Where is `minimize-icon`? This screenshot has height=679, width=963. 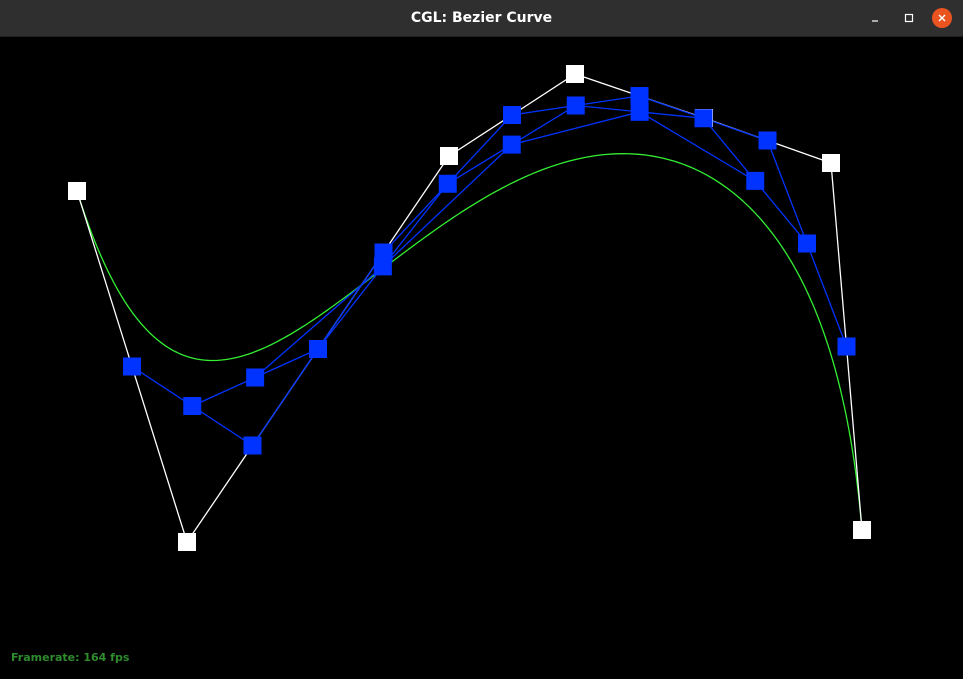
minimize-icon is located at coordinates (875, 21).